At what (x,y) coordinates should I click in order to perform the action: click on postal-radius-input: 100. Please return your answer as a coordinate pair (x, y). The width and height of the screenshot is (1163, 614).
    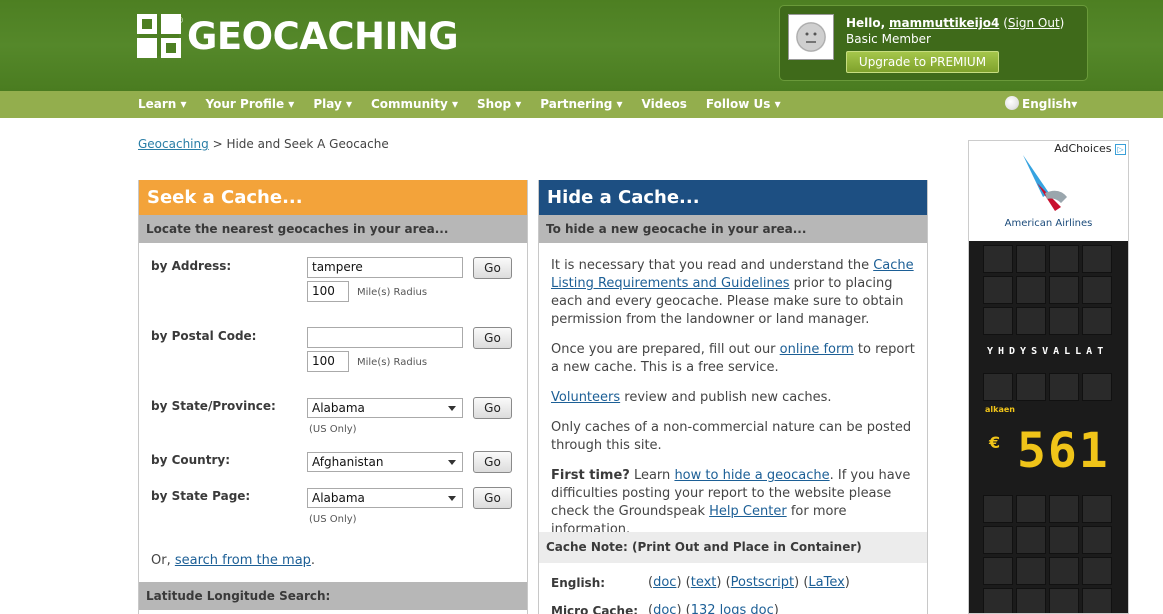
    Looking at the image, I should click on (328, 361).